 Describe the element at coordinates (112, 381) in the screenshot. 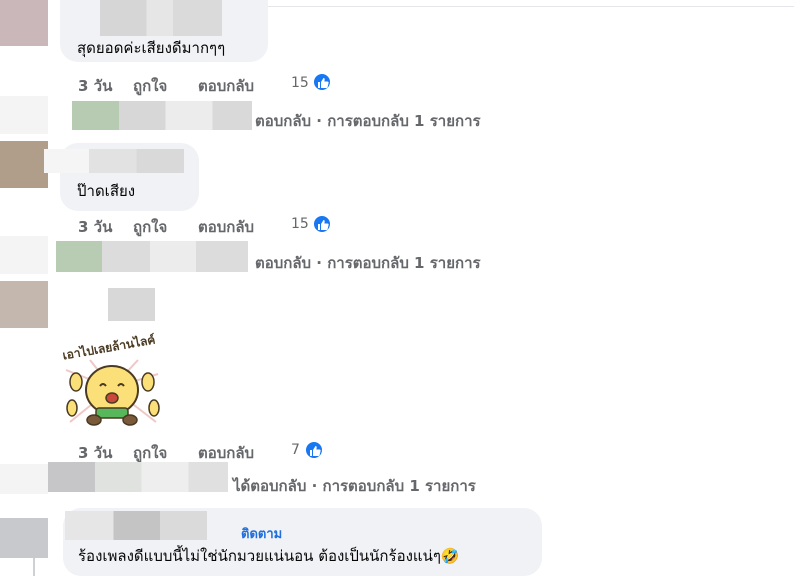

I see `laughing-character-sticker: เอาไปเลยล้านไลค์` at that location.